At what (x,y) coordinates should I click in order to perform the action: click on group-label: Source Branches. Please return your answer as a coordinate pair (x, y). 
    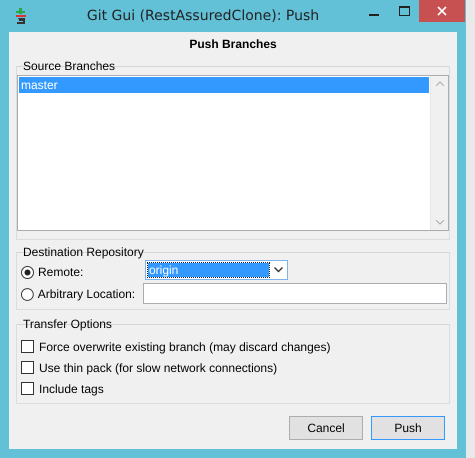
    Looking at the image, I should click on (69, 66).